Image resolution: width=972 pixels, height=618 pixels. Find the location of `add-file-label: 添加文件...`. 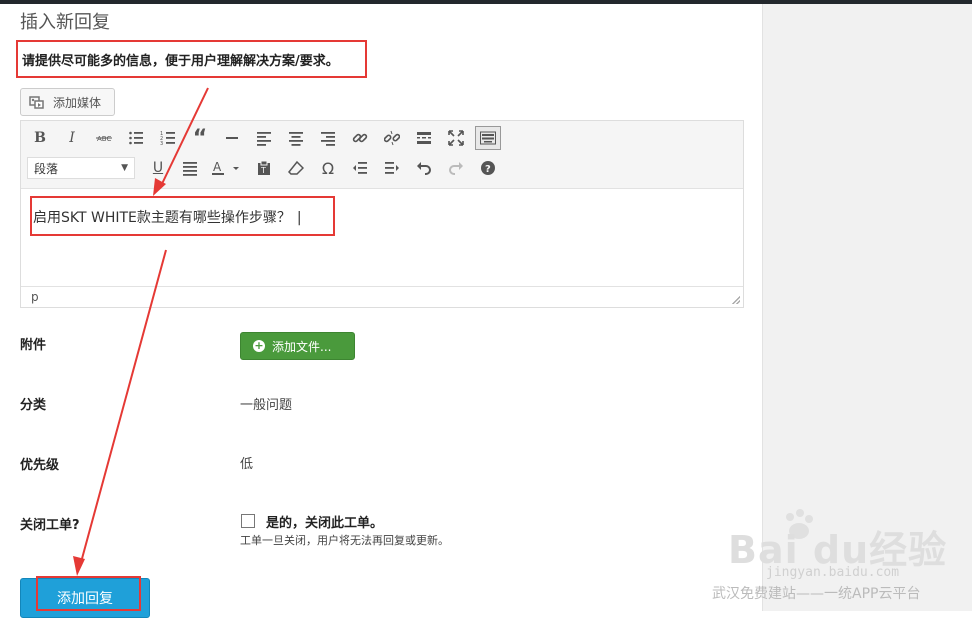

add-file-label: 添加文件... is located at coordinates (302, 346).